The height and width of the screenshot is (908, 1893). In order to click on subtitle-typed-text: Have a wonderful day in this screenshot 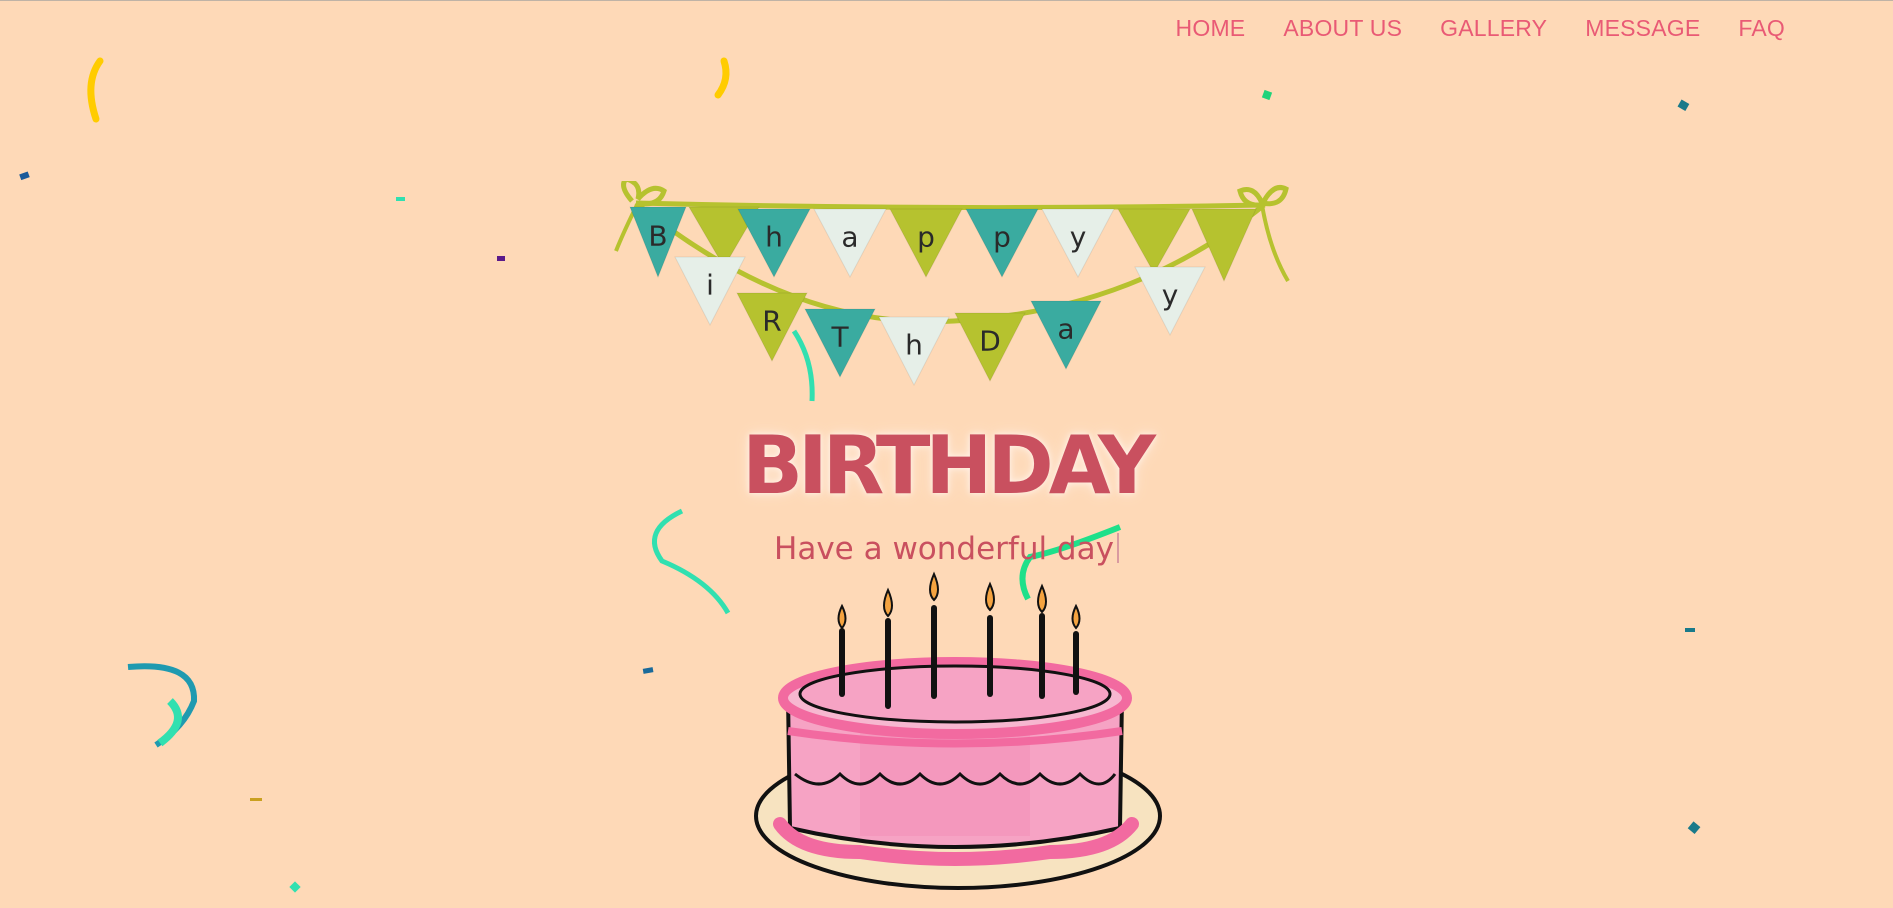, I will do `click(946, 549)`.